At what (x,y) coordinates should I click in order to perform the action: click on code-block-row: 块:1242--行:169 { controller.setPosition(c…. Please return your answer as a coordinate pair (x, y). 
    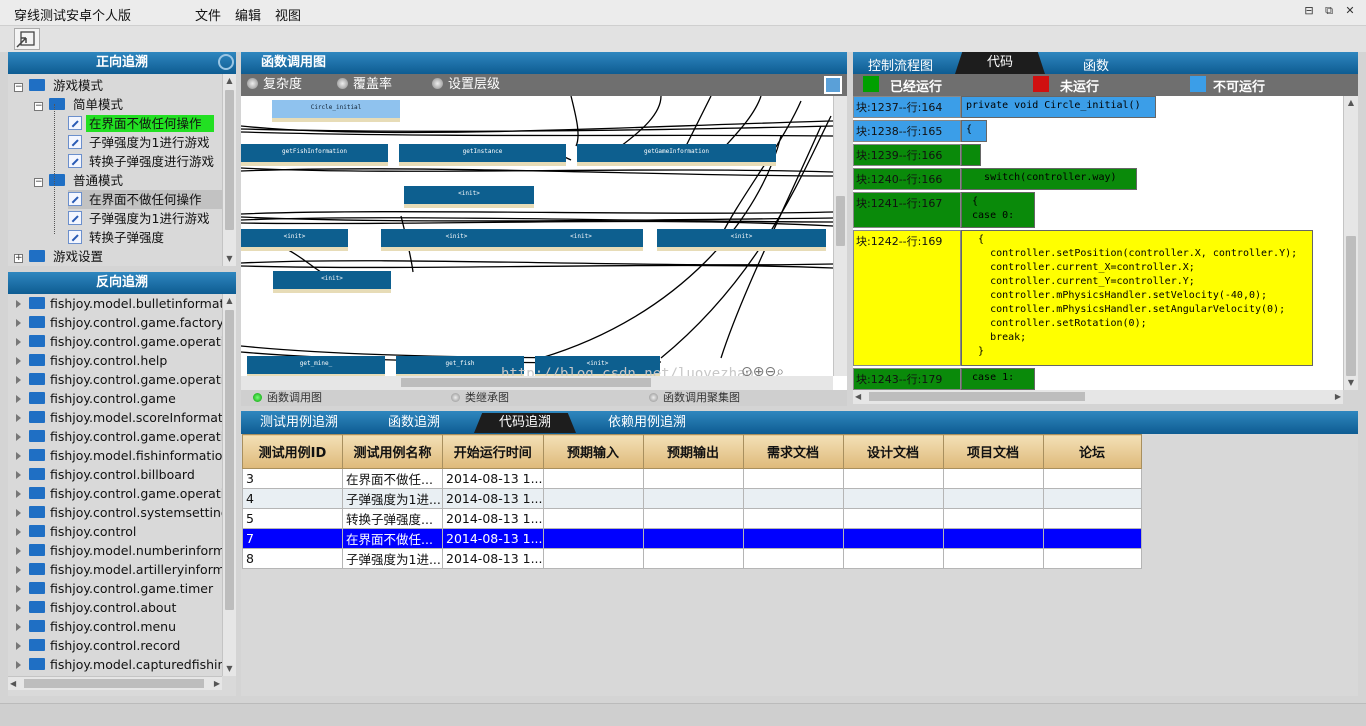
    Looking at the image, I should click on (1098, 298).